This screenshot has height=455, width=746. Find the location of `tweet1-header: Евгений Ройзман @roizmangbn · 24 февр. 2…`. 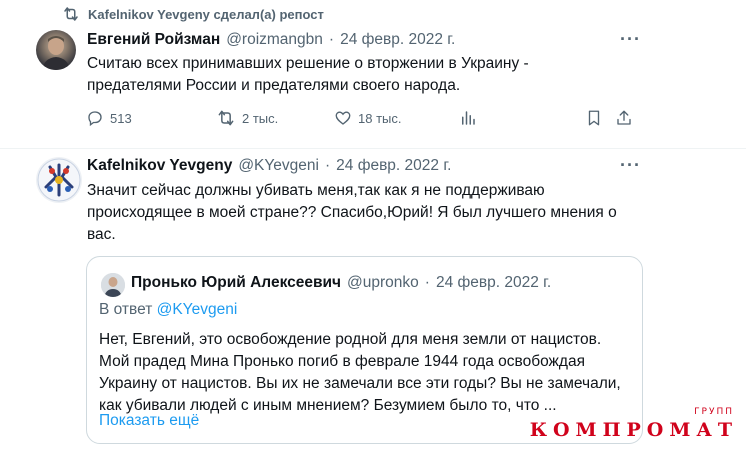

tweet1-header: Евгений Ройзман @roizmangbn · 24 февр. 2… is located at coordinates (271, 40).